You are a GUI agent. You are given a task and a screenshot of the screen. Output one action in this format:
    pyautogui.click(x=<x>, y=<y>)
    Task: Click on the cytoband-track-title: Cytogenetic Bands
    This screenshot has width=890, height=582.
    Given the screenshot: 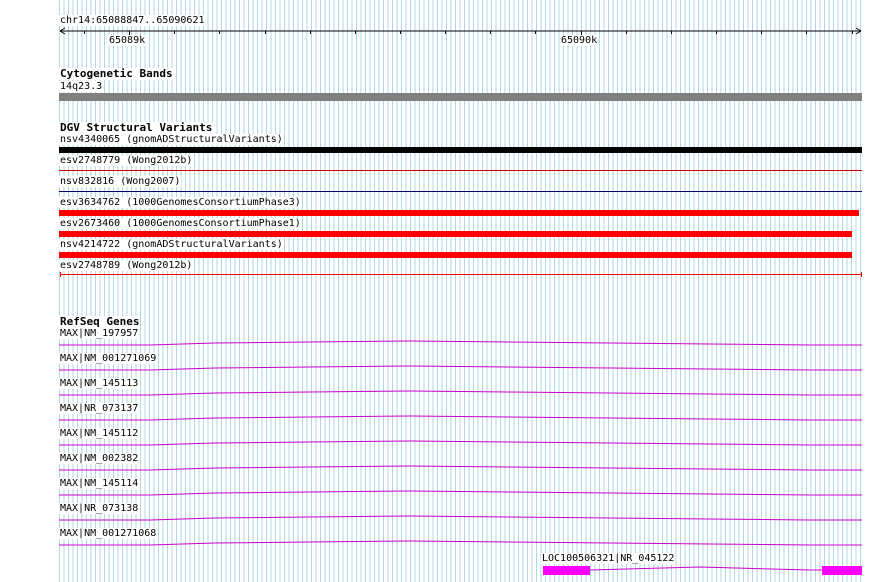 What is the action you would take?
    pyautogui.click(x=116, y=74)
    